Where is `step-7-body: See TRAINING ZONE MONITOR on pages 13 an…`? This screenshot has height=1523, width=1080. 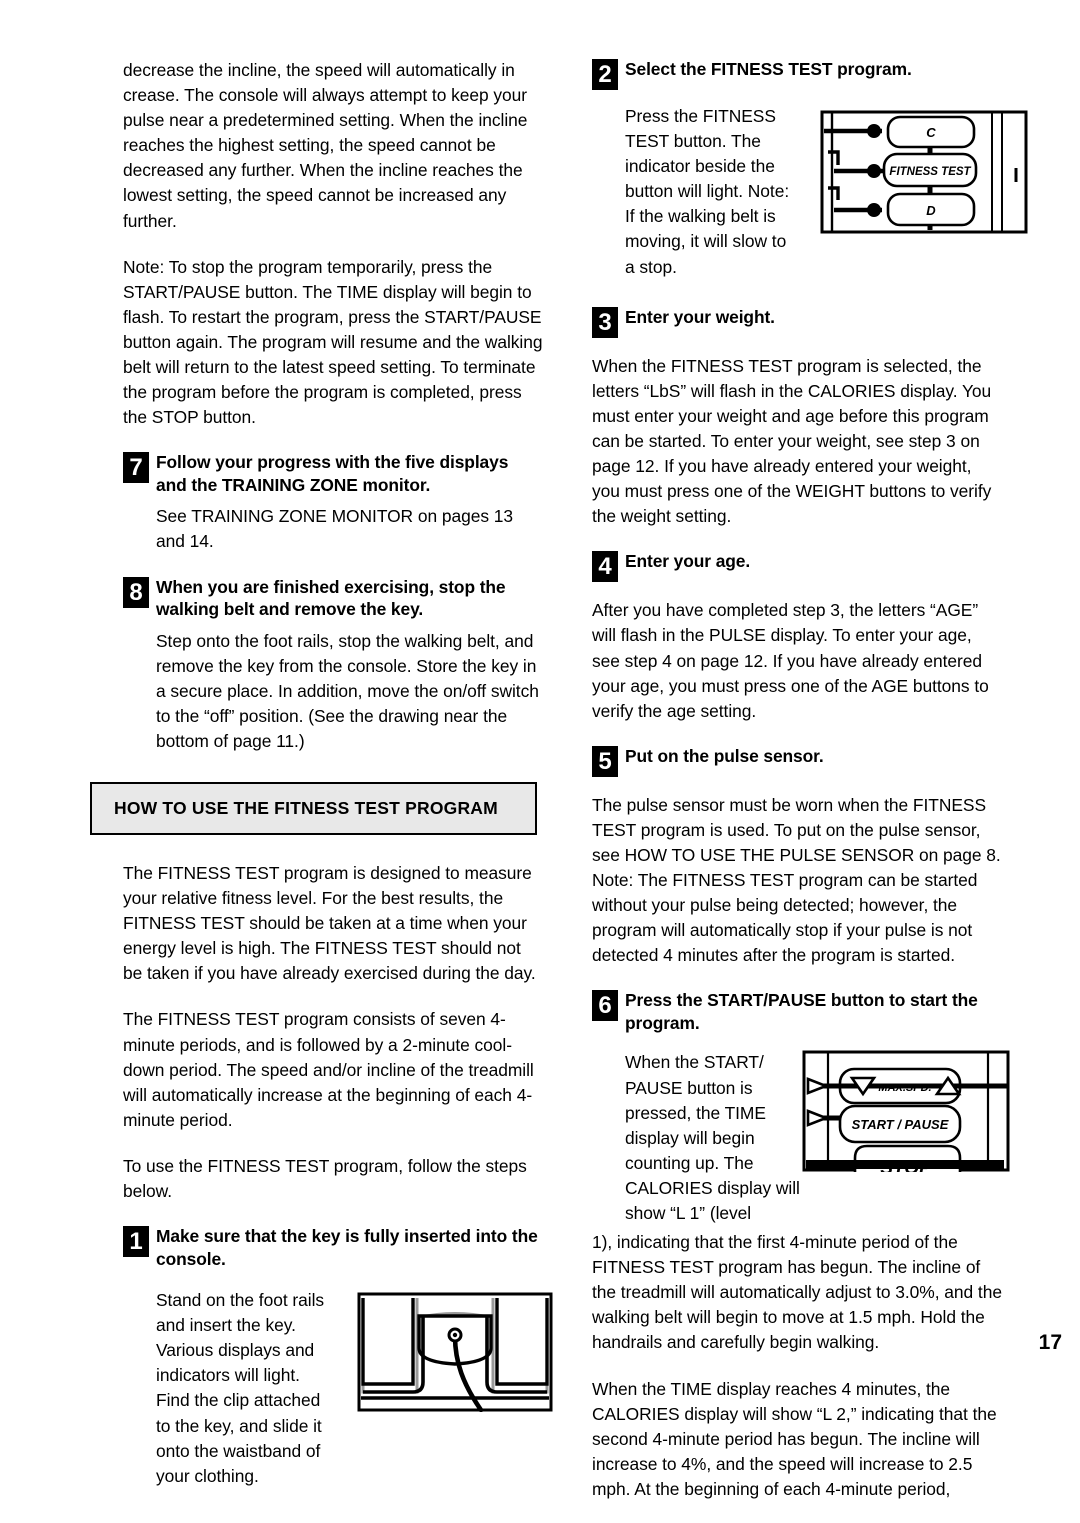
step-7-body: See TRAINING ZONE MONITOR on pages 13 an… is located at coordinates (335, 529).